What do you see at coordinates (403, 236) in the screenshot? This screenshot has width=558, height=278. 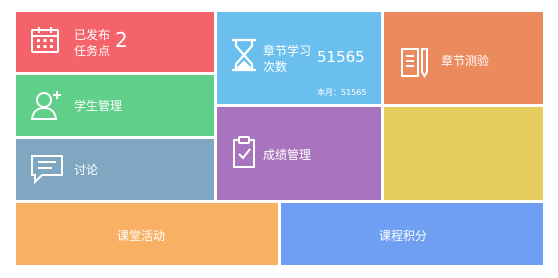 I see `course-points-label: 课程积分` at bounding box center [403, 236].